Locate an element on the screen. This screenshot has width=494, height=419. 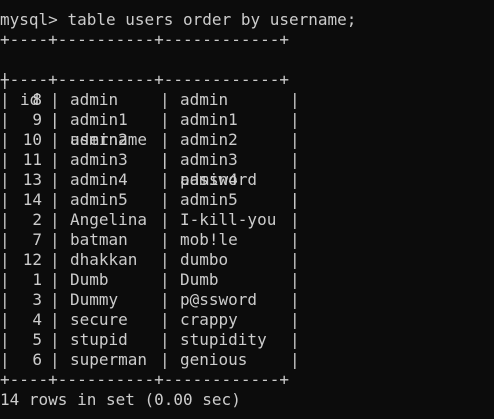
cell-password: admin2 is located at coordinates (209, 139).